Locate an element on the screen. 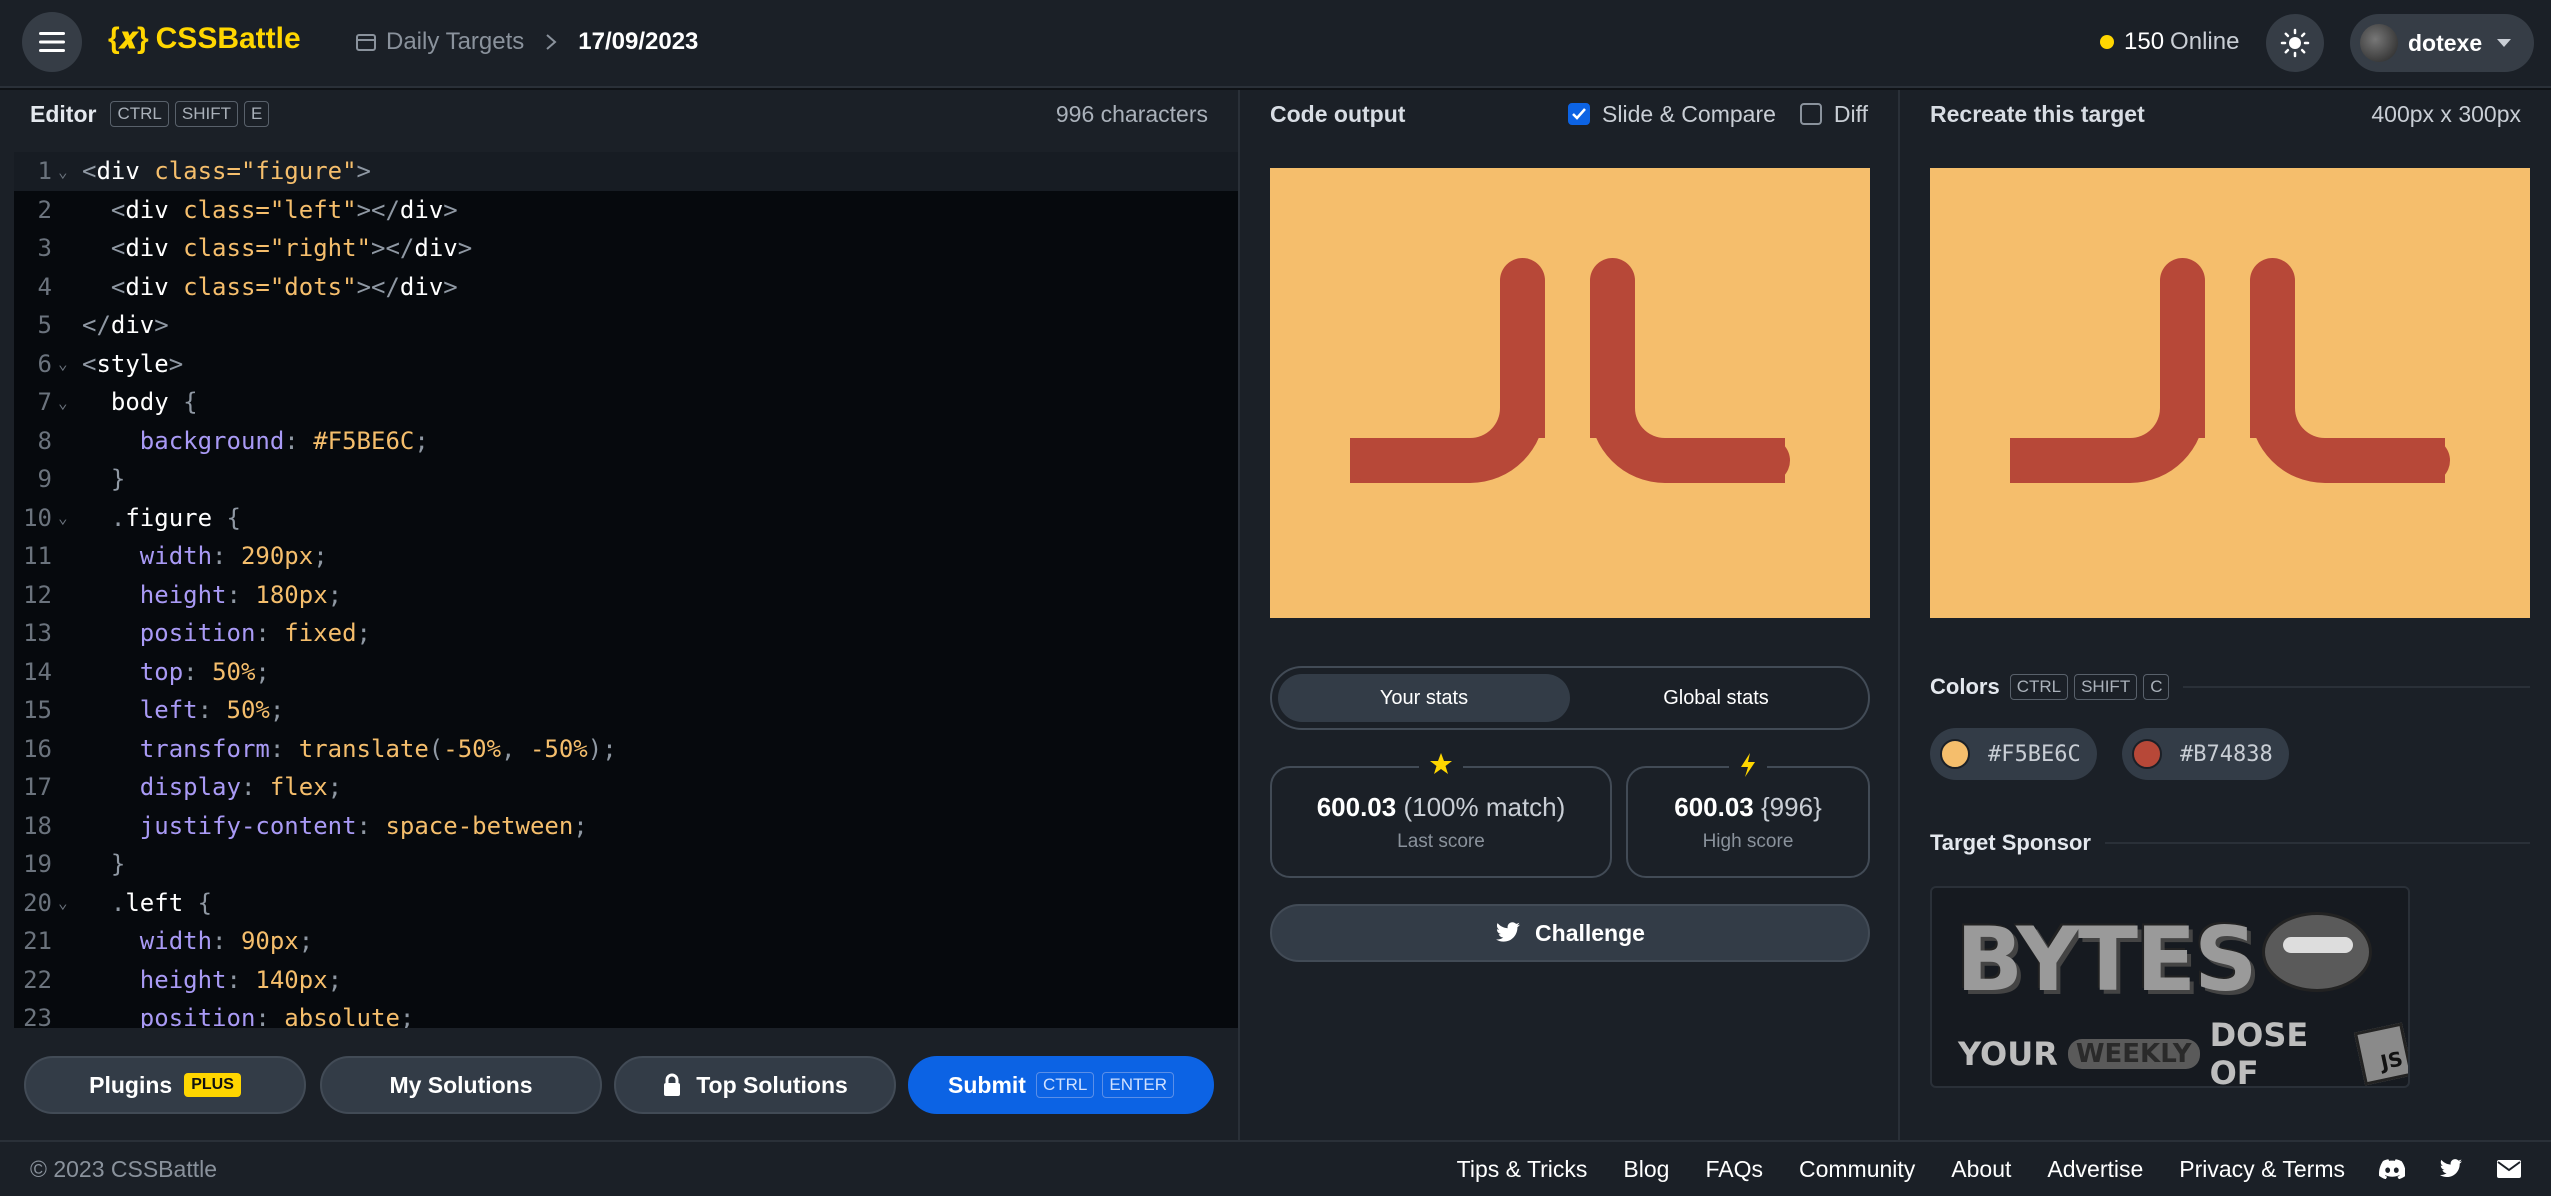 The image size is (2551, 1196). editor-header: Editor CTRL SHIFT E 996 characters is located at coordinates (619, 114).